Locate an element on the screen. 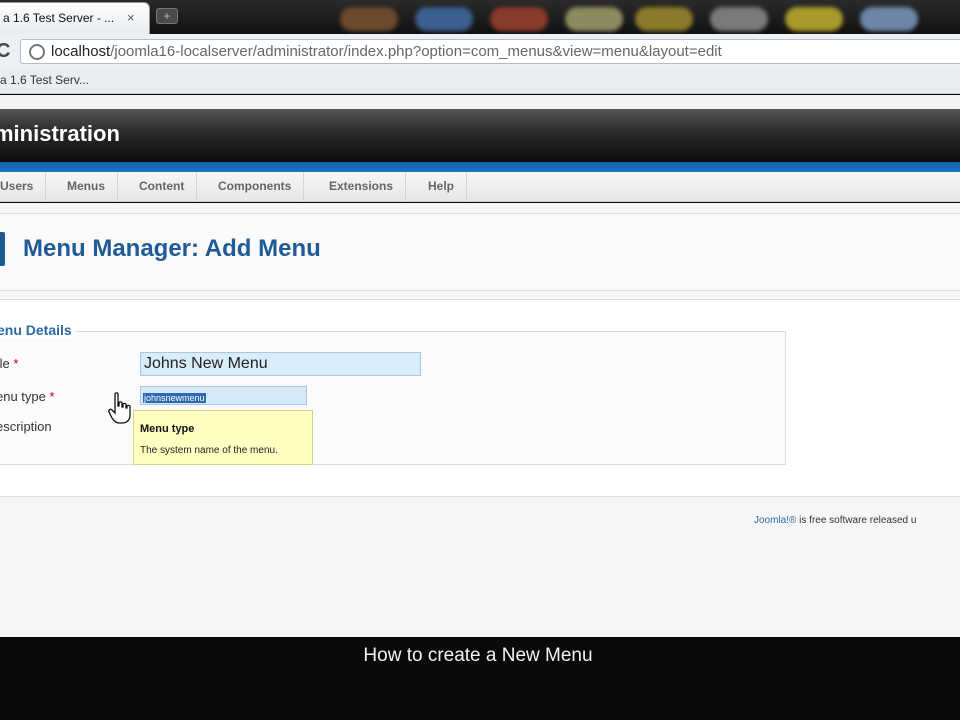 This screenshot has width=960, height=720. page-title-box: Menu Manager: Add Menu is located at coordinates (480, 252).